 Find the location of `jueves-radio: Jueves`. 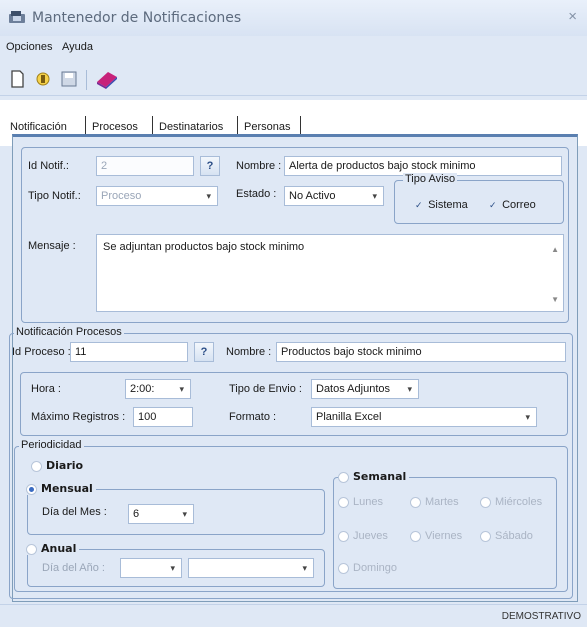

jueves-radio: Jueves is located at coordinates (363, 536).